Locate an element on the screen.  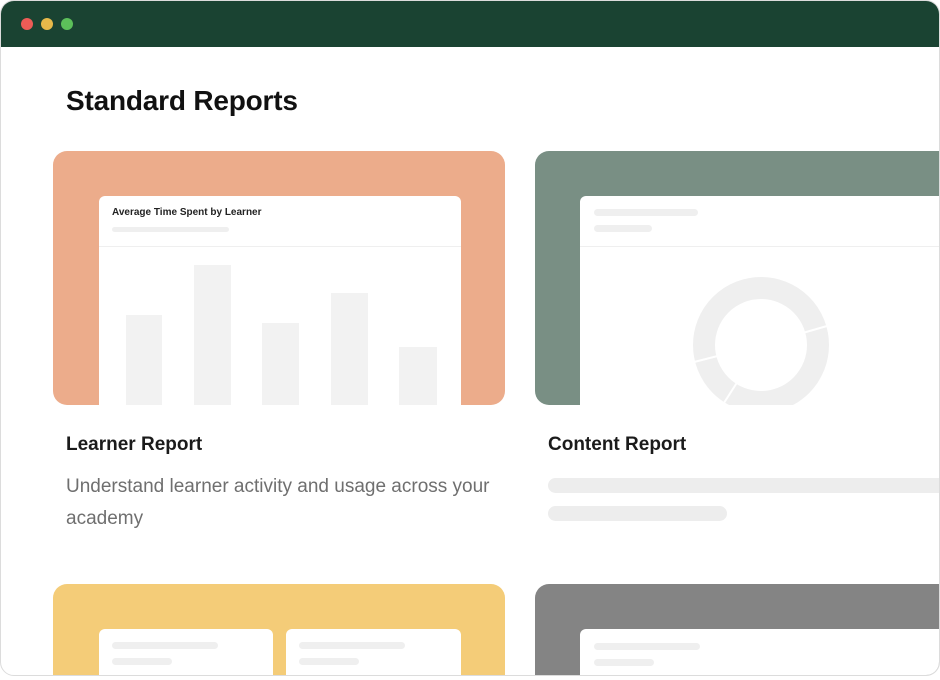
minimize-window-button is located at coordinates (47, 24).